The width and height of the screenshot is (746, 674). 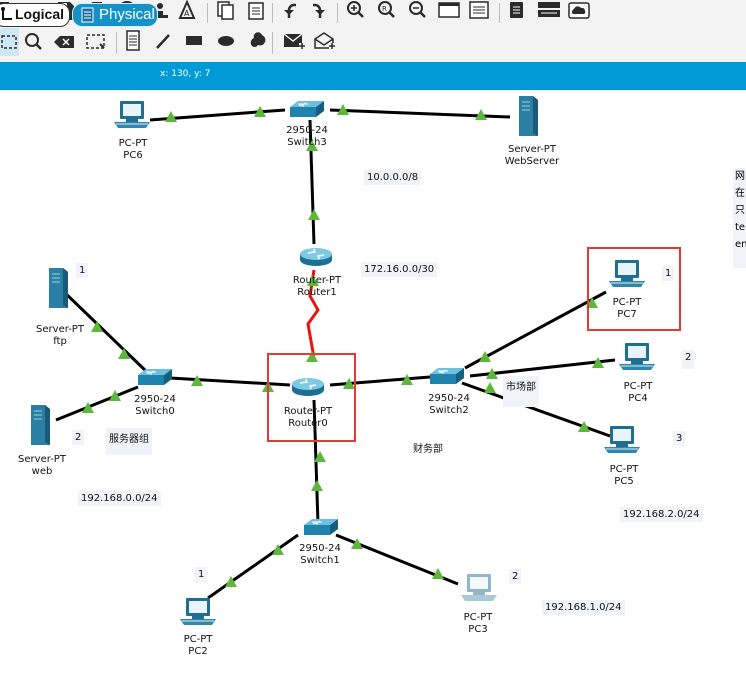 What do you see at coordinates (740, 227) in the screenshot?
I see `side-note-line: tel` at bounding box center [740, 227].